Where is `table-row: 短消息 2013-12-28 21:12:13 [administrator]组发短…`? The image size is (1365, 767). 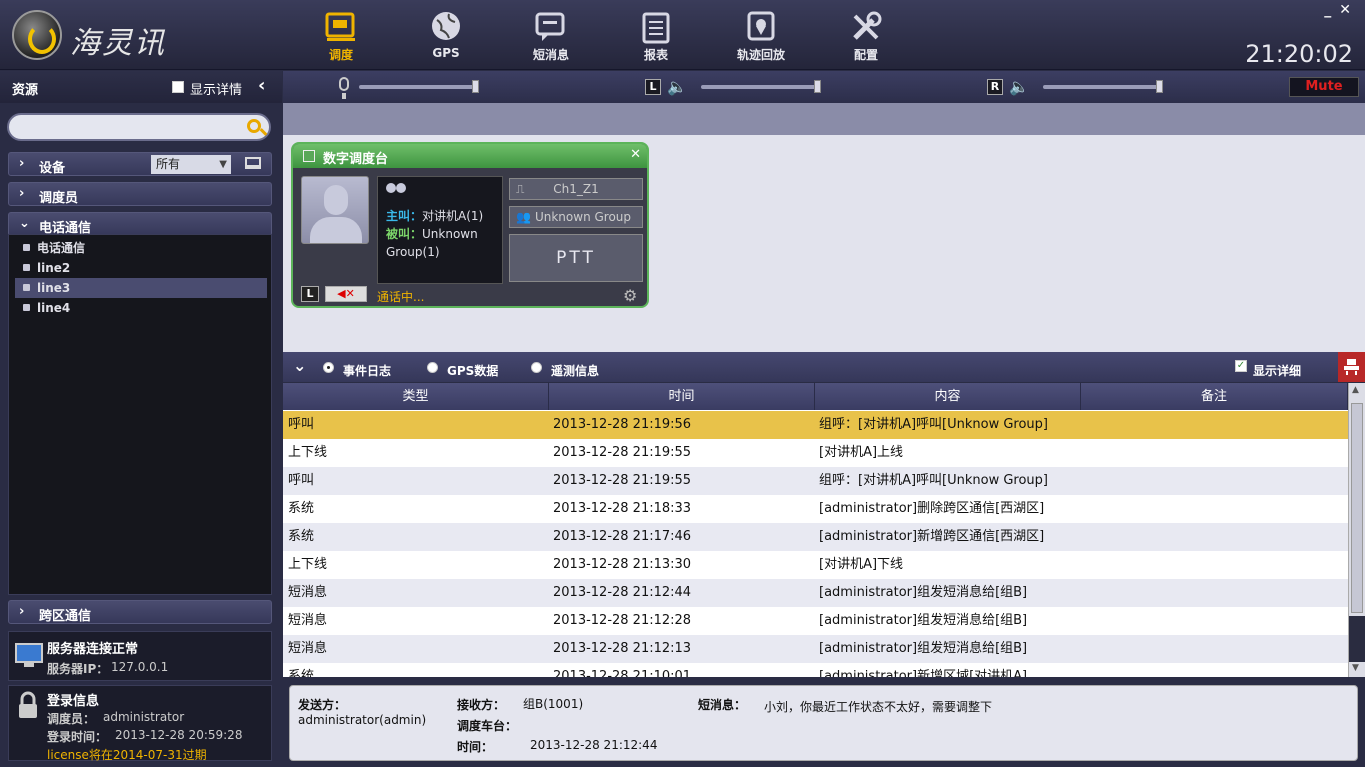
table-row: 短消息 2013-12-28 21:12:13 [administrator]组发短… is located at coordinates (815, 649).